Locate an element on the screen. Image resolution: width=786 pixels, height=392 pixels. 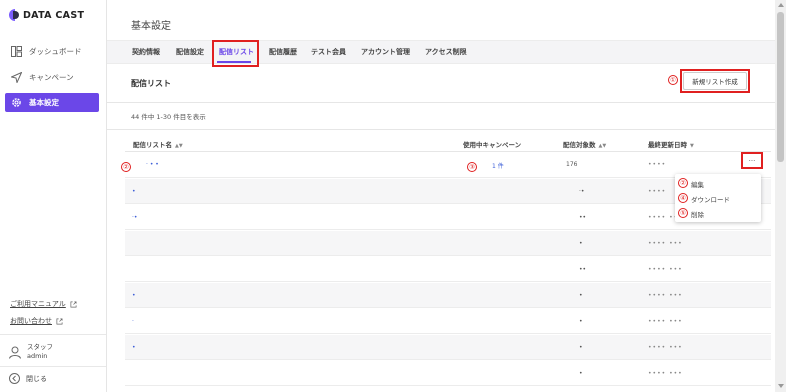
close-label: 閉じる is located at coordinates (36, 378).